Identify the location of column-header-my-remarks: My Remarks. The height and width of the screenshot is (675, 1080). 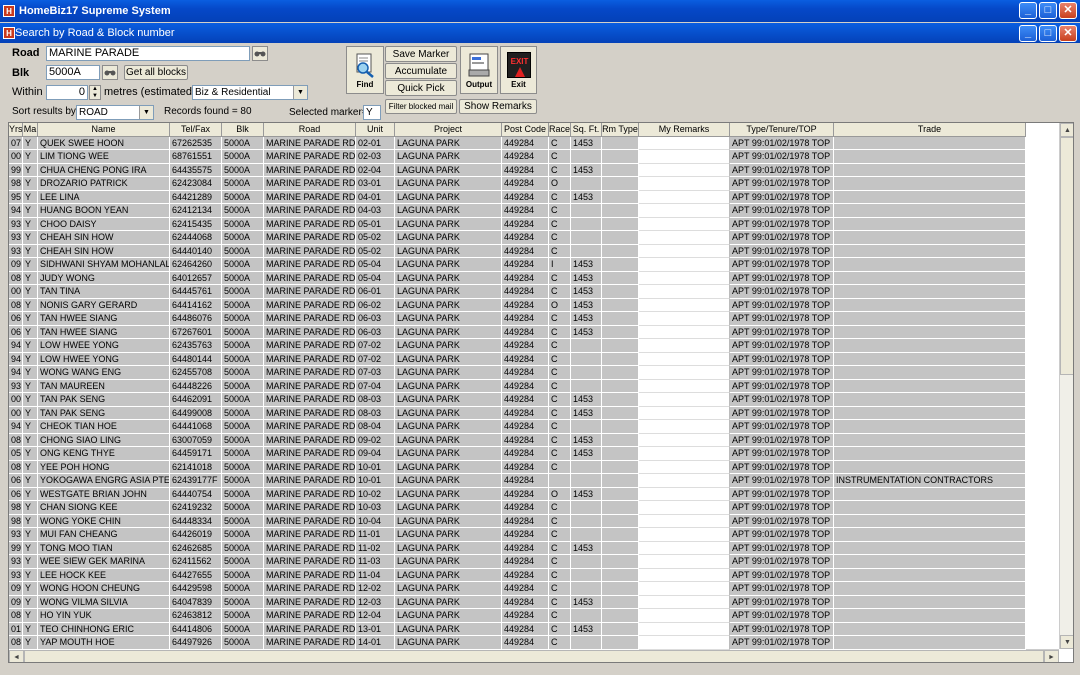
(684, 130).